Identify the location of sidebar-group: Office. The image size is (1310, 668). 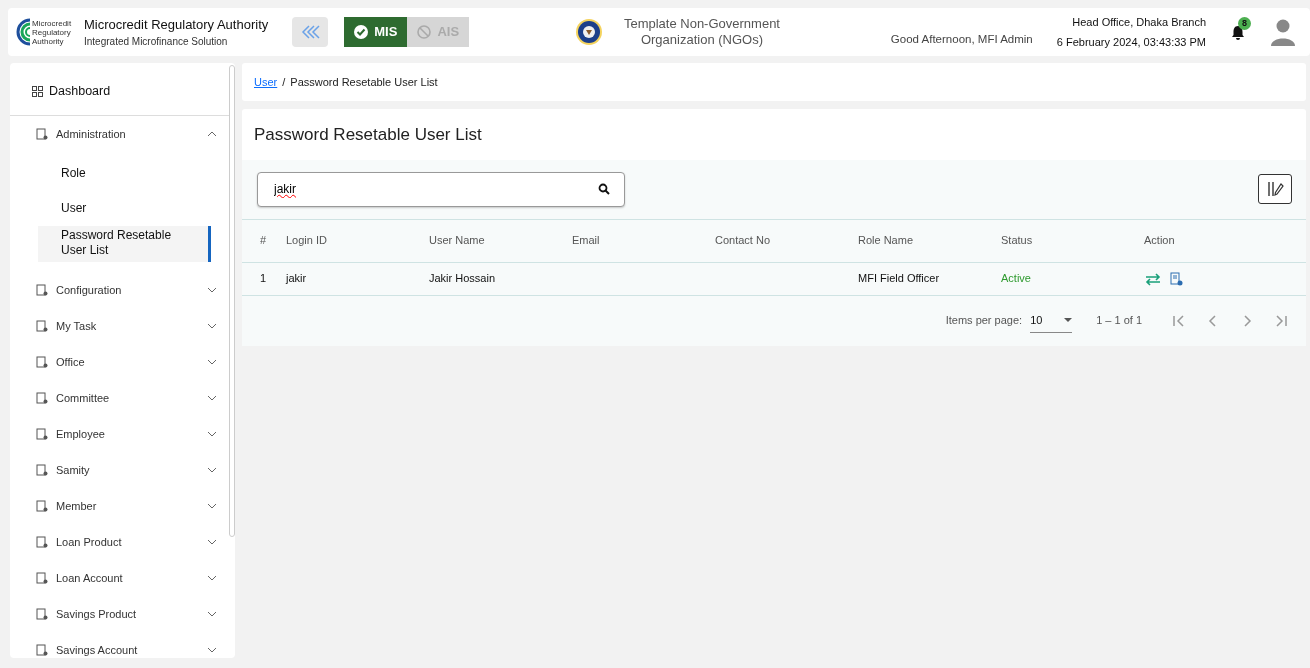
(122, 362).